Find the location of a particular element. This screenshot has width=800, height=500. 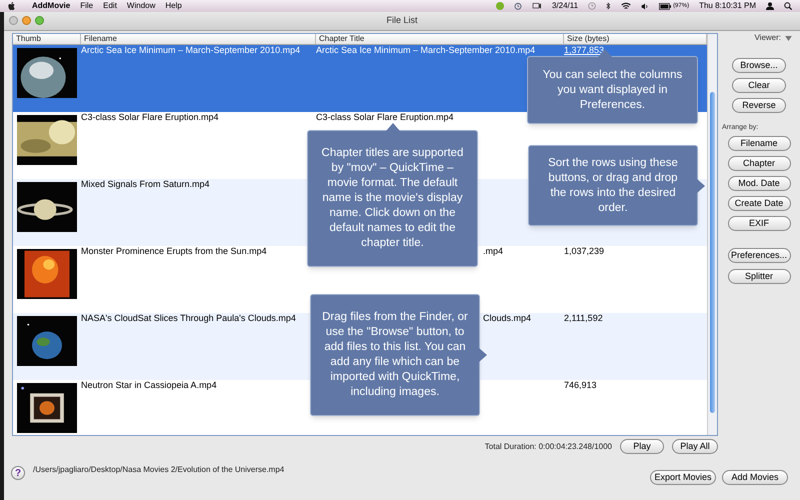

total-duration: Total Duration: 0:00:04:23.248/1000 is located at coordinates (548, 446).